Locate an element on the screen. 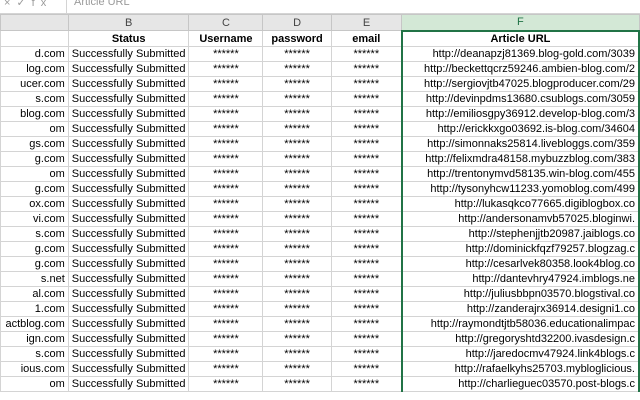 This screenshot has height=400, width=640. column-header-b: B is located at coordinates (128, 22).